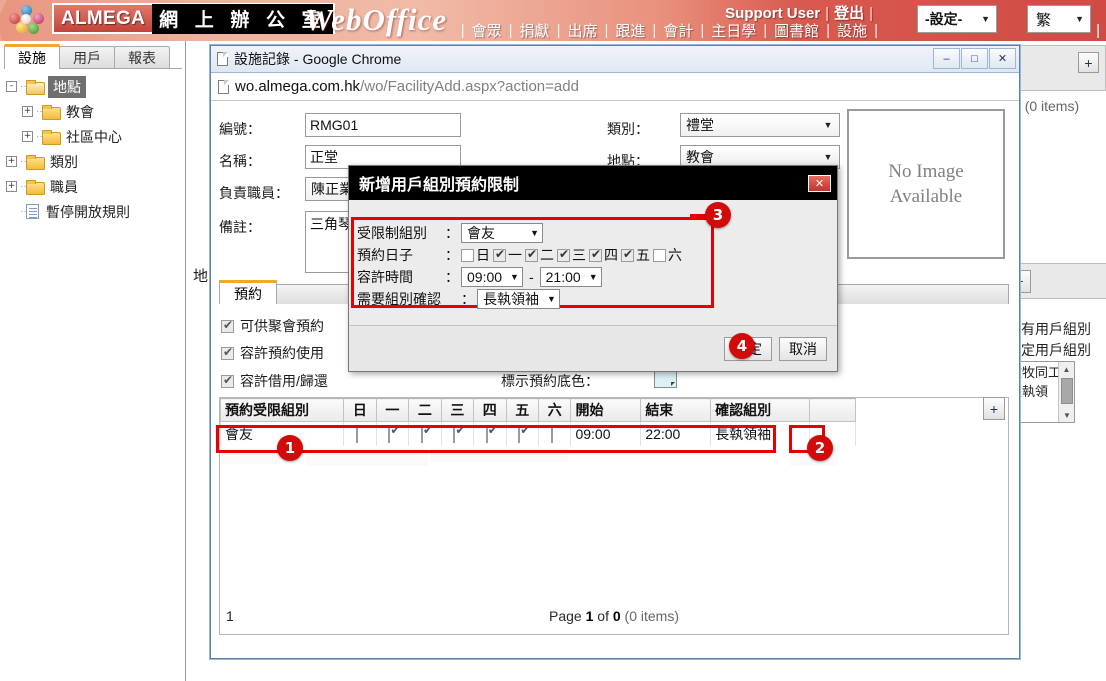 The height and width of the screenshot is (681, 1106). What do you see at coordinates (582, 30) in the screenshot?
I see `nav-item-2: 出席` at bounding box center [582, 30].